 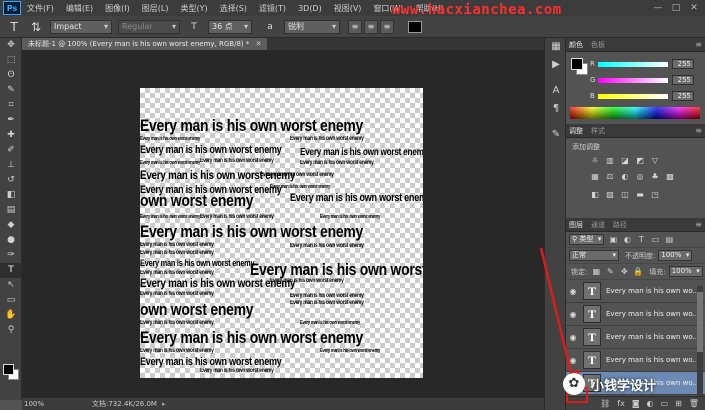 What do you see at coordinates (576, 225) in the screenshot?
I see `tab-layers: 图层` at bounding box center [576, 225].